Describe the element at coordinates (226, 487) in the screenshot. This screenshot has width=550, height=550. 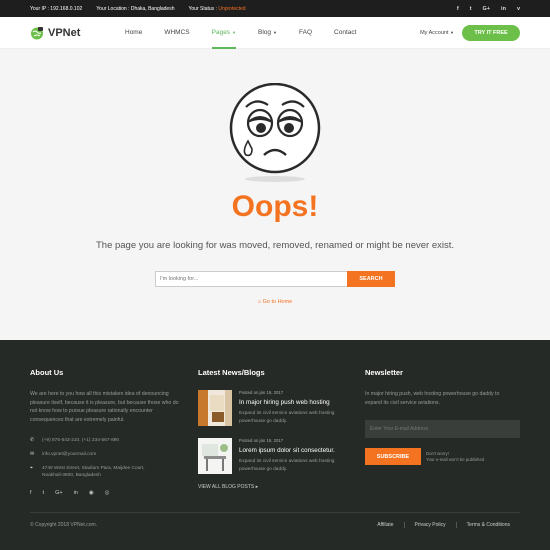
I see `view-all-label: VIEW ALL BLOG POSTS` at that location.